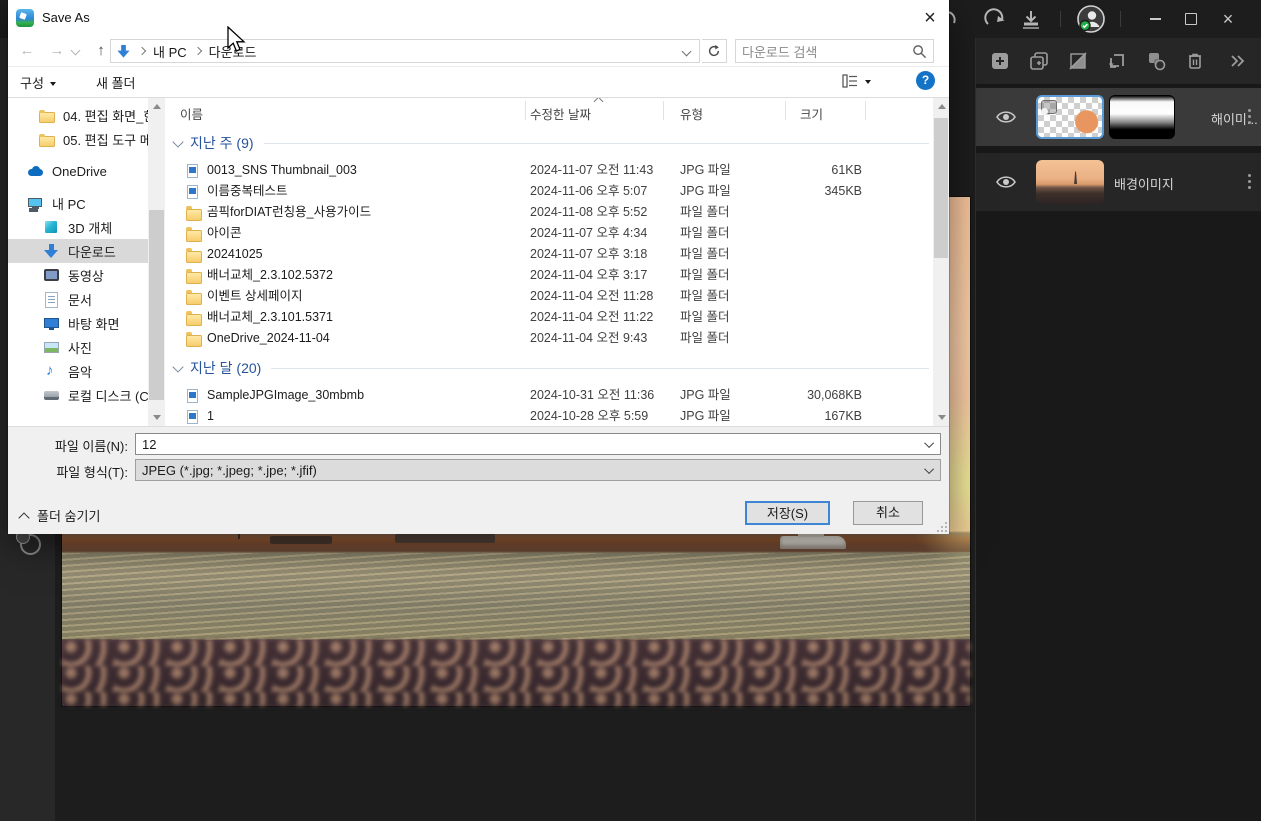 The height and width of the screenshot is (821, 1261). I want to click on history-chevron-icon, so click(75, 50).